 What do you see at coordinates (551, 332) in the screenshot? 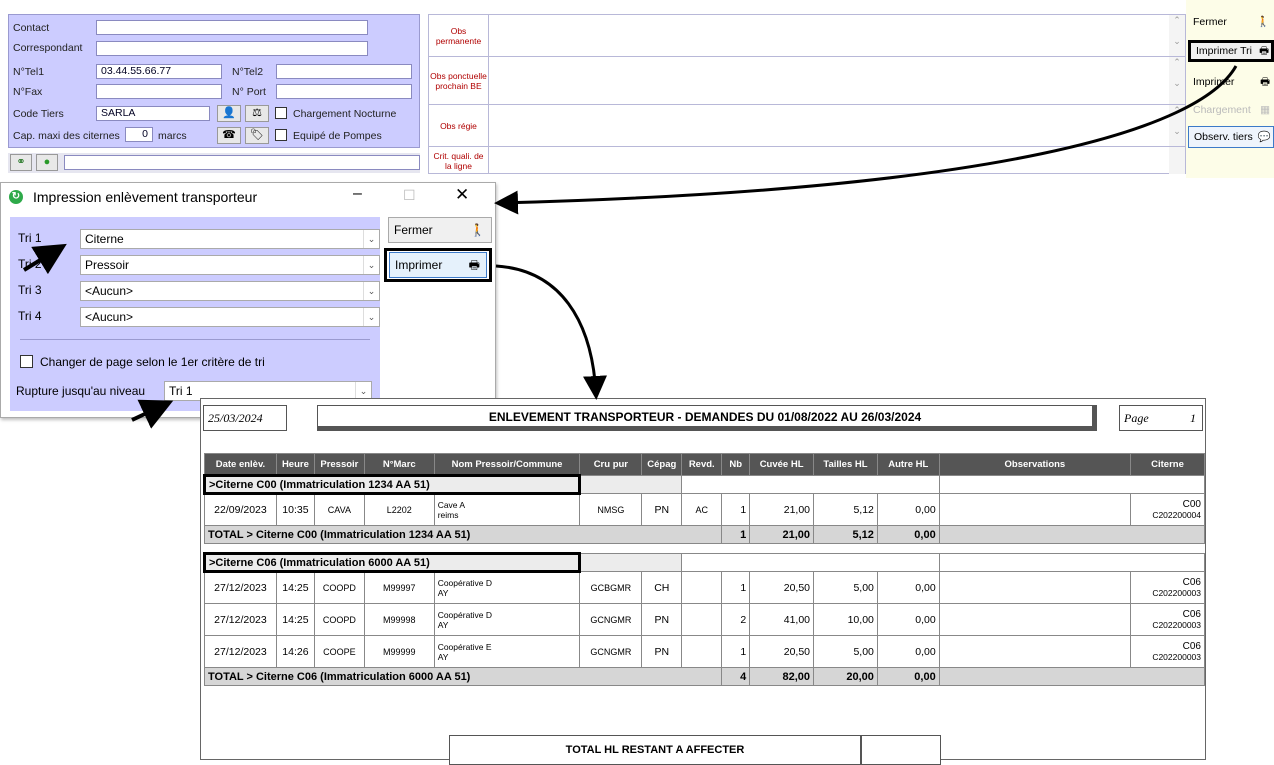
I see `arrow-to-report` at bounding box center [551, 332].